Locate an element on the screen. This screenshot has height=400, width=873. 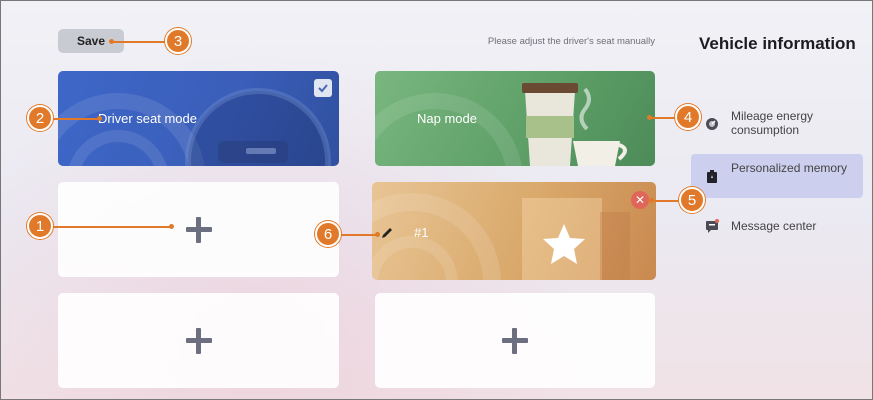
nap-mode-card: Nap mode is located at coordinates (515, 118).